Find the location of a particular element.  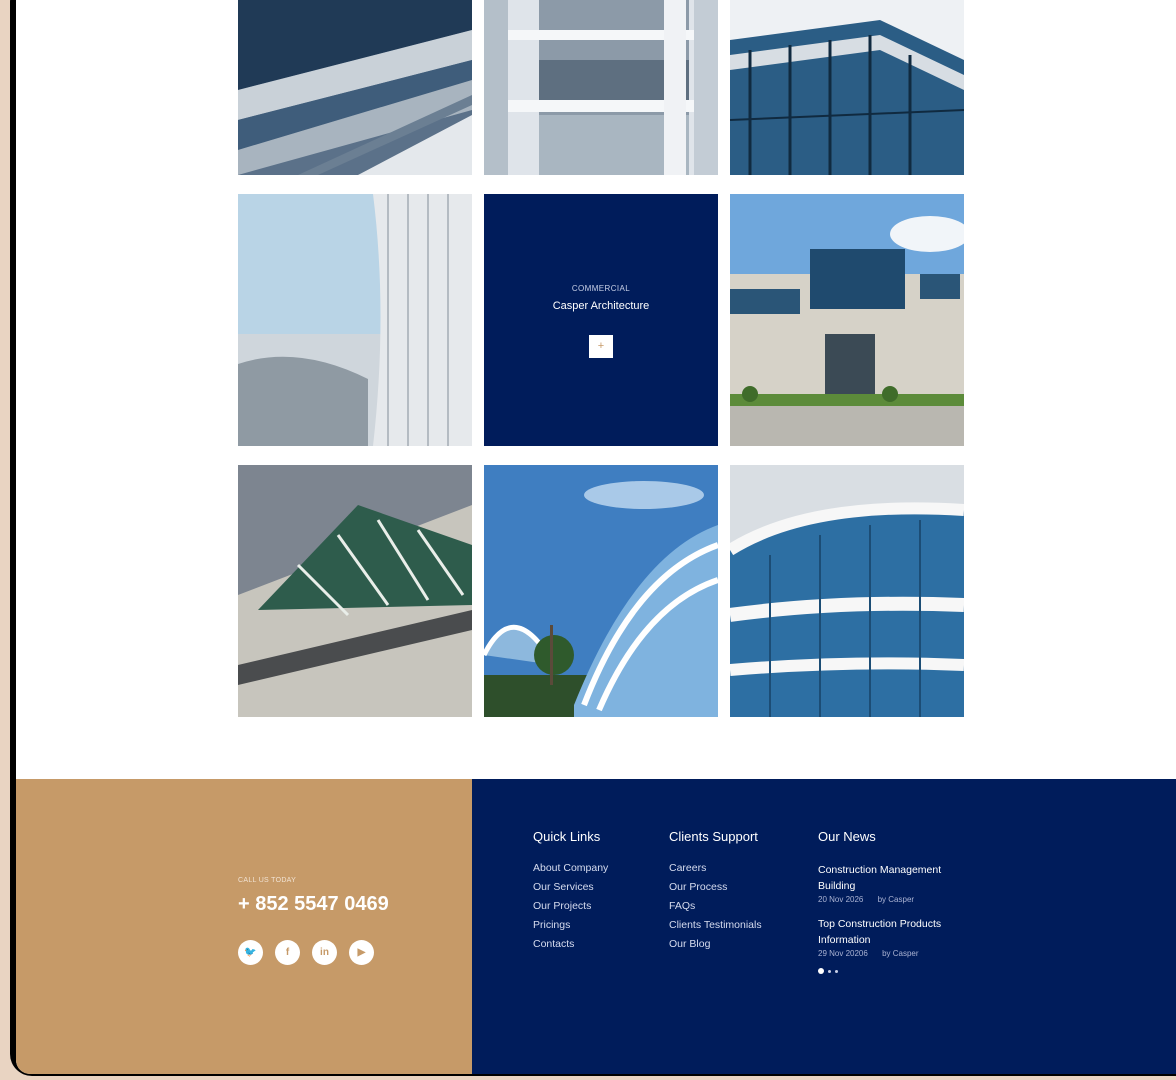

youtube-icon: ▶ is located at coordinates (361, 952).